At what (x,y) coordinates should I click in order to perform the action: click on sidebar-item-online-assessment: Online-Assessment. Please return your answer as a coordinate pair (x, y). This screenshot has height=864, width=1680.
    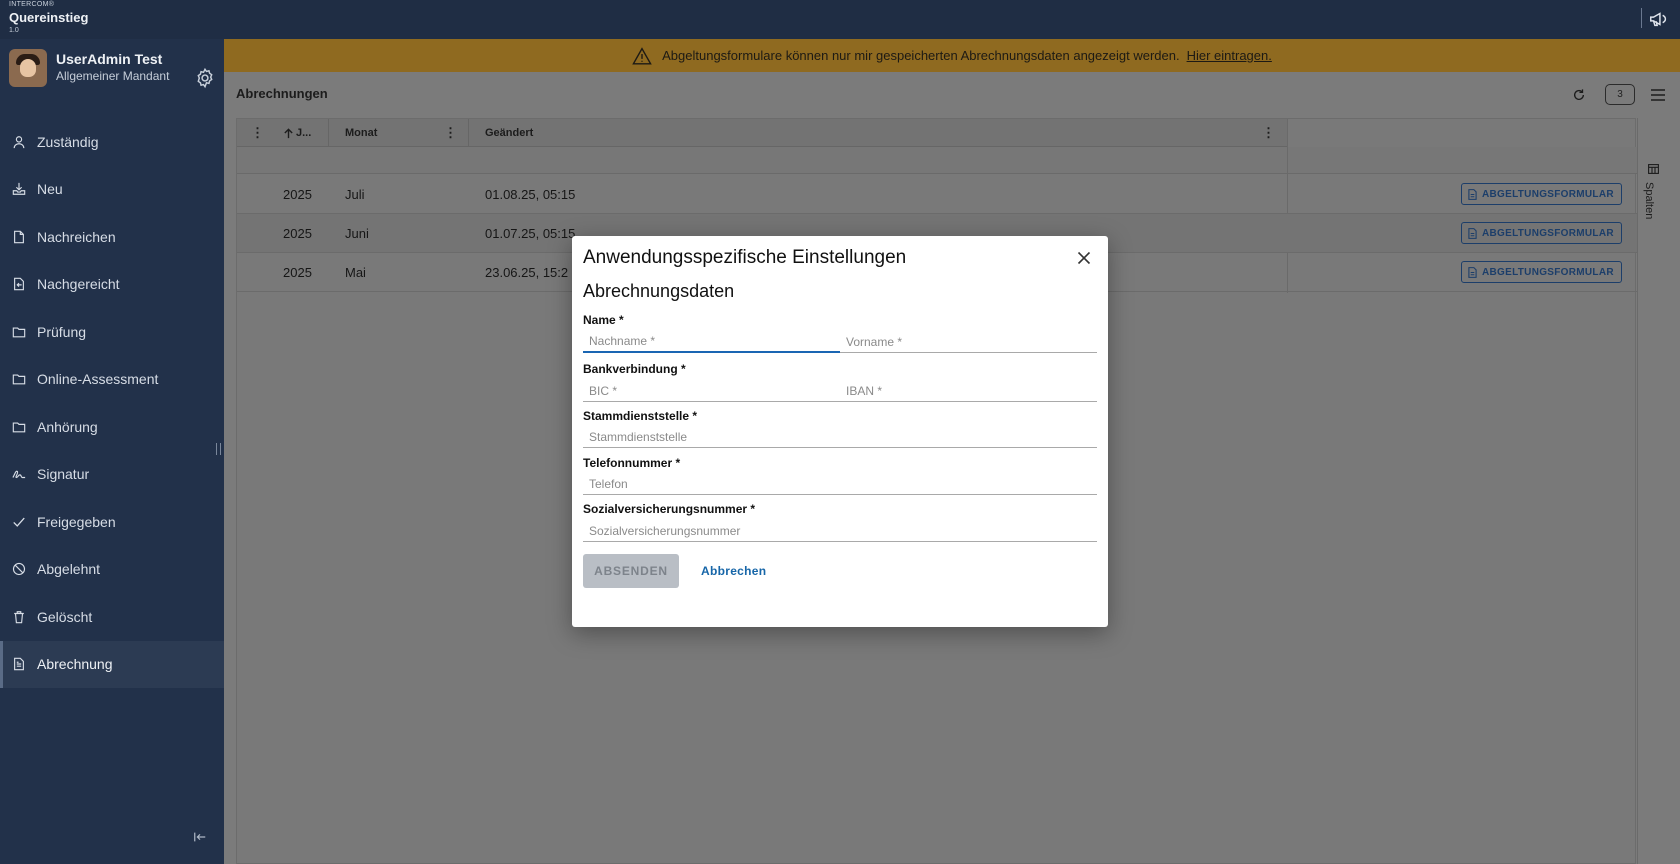
    Looking at the image, I should click on (112, 380).